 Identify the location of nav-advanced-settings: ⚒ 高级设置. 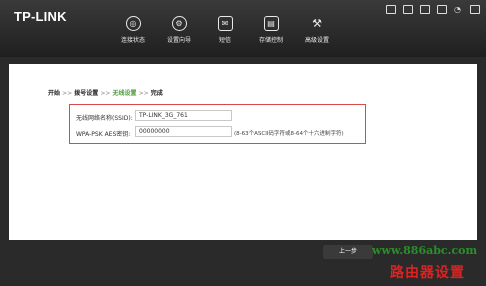
(317, 30).